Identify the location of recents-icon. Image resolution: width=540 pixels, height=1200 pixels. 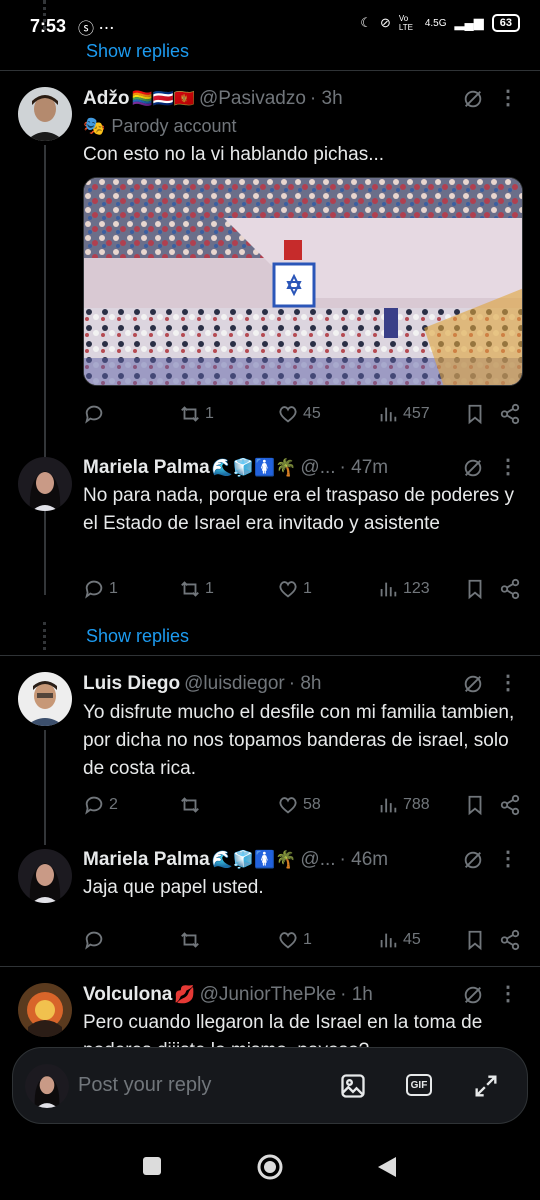
(152, 1166).